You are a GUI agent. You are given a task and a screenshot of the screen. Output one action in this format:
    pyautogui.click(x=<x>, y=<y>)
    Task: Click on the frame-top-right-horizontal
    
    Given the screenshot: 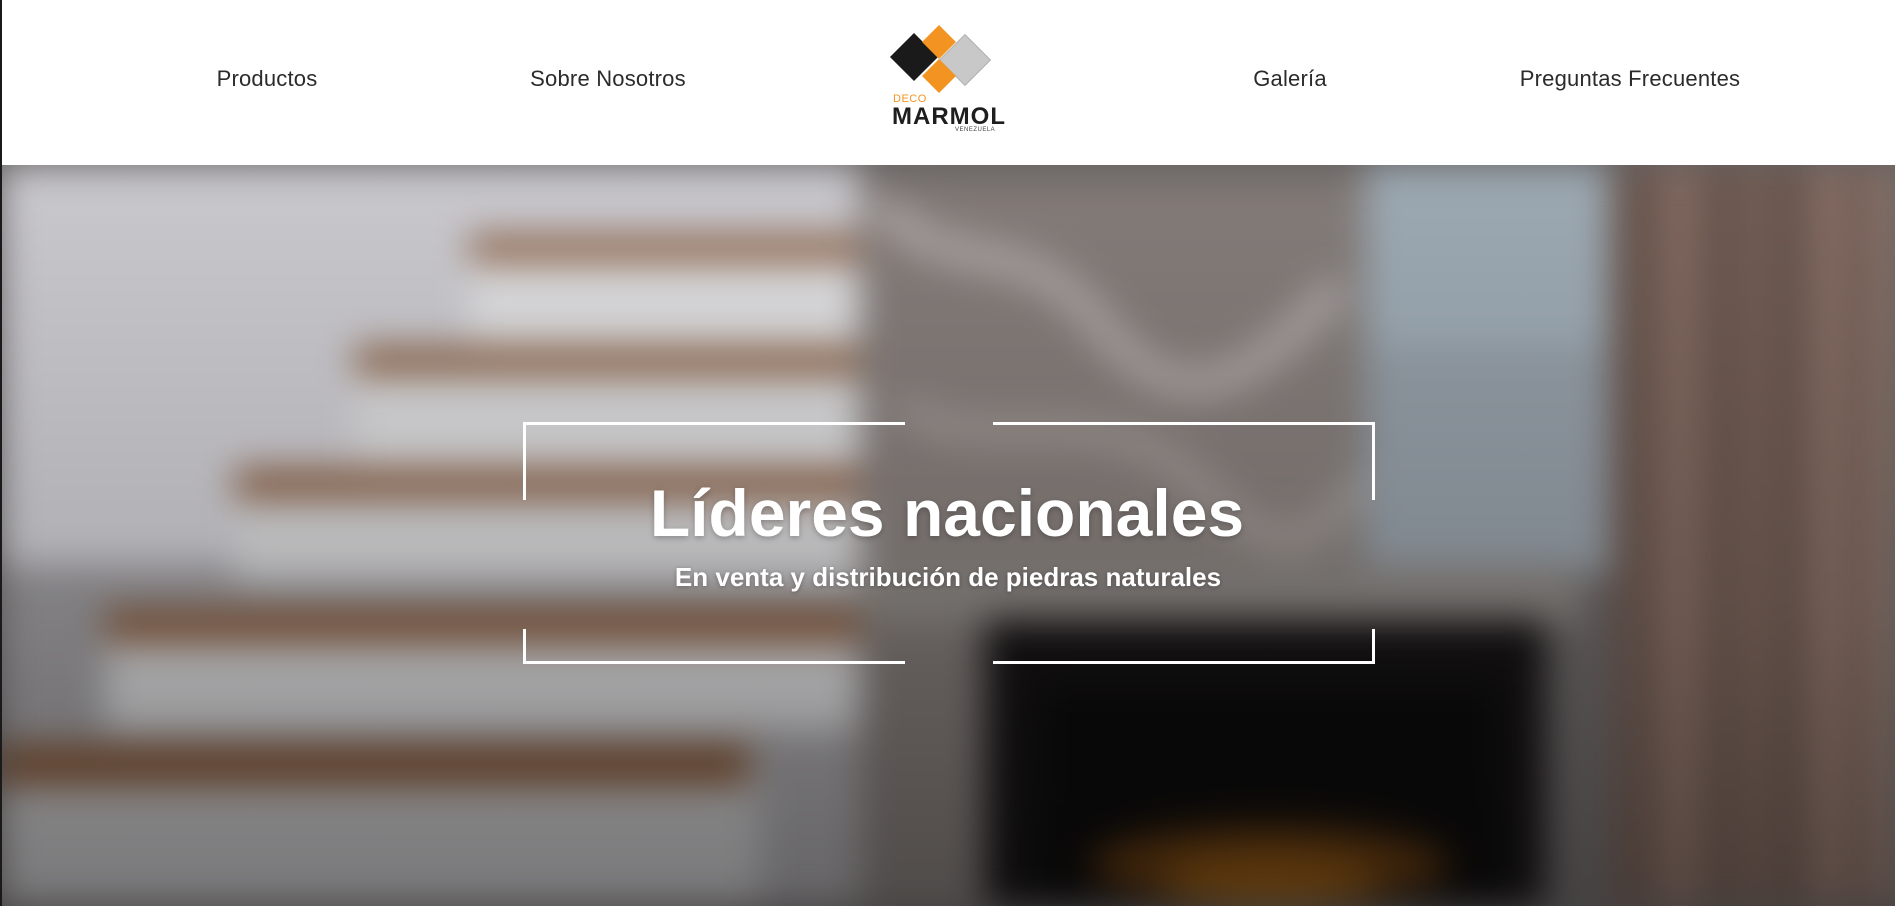 What is the action you would take?
    pyautogui.click(x=1184, y=423)
    